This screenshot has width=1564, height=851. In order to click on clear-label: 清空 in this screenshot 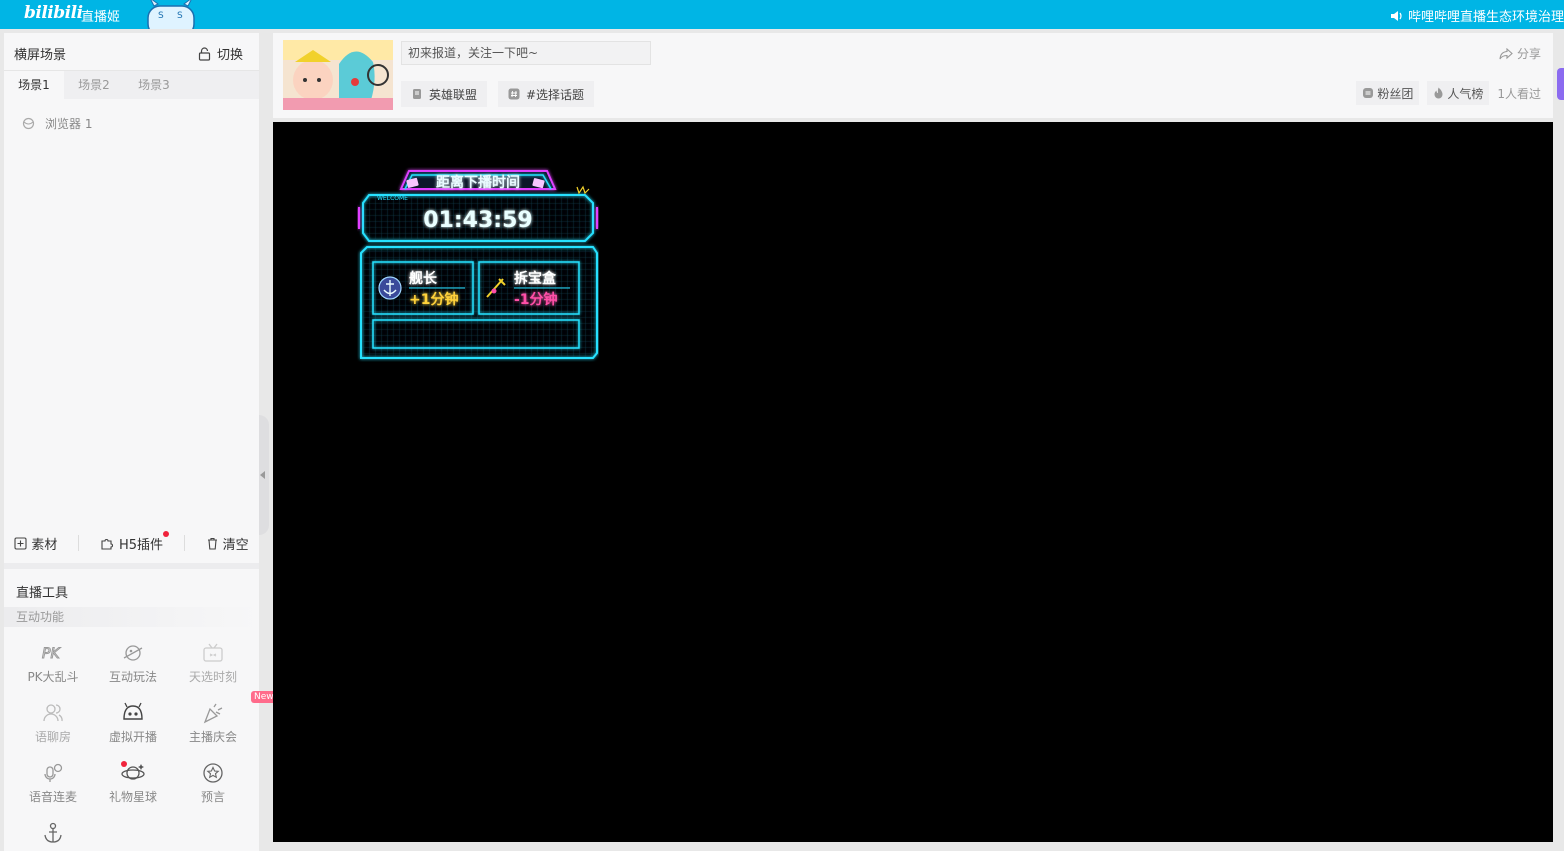, I will do `click(235, 545)`.